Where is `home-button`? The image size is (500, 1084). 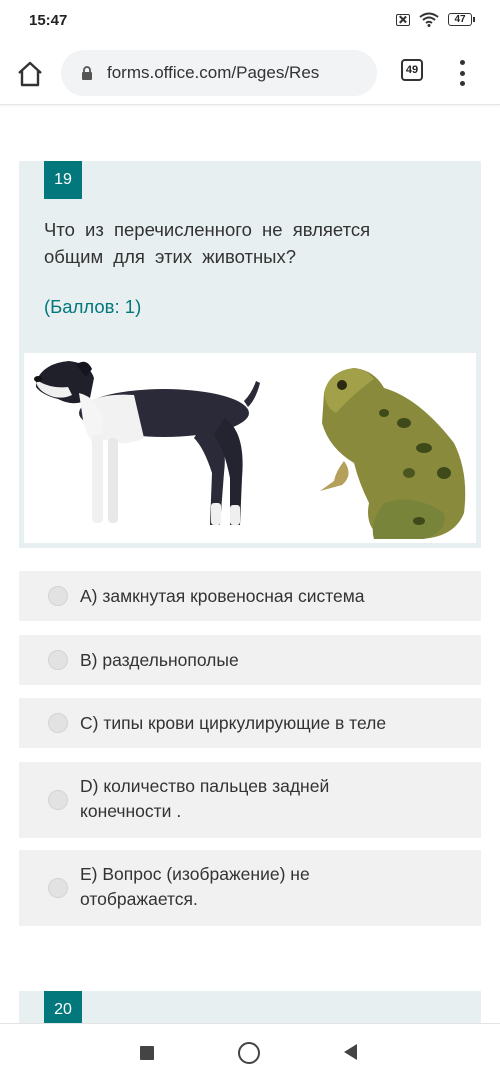 home-button is located at coordinates (30, 74).